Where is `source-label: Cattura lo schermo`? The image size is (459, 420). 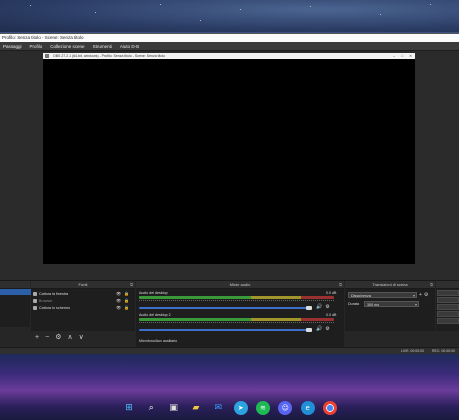
source-label: Cattura lo schermo is located at coordinates (55, 308).